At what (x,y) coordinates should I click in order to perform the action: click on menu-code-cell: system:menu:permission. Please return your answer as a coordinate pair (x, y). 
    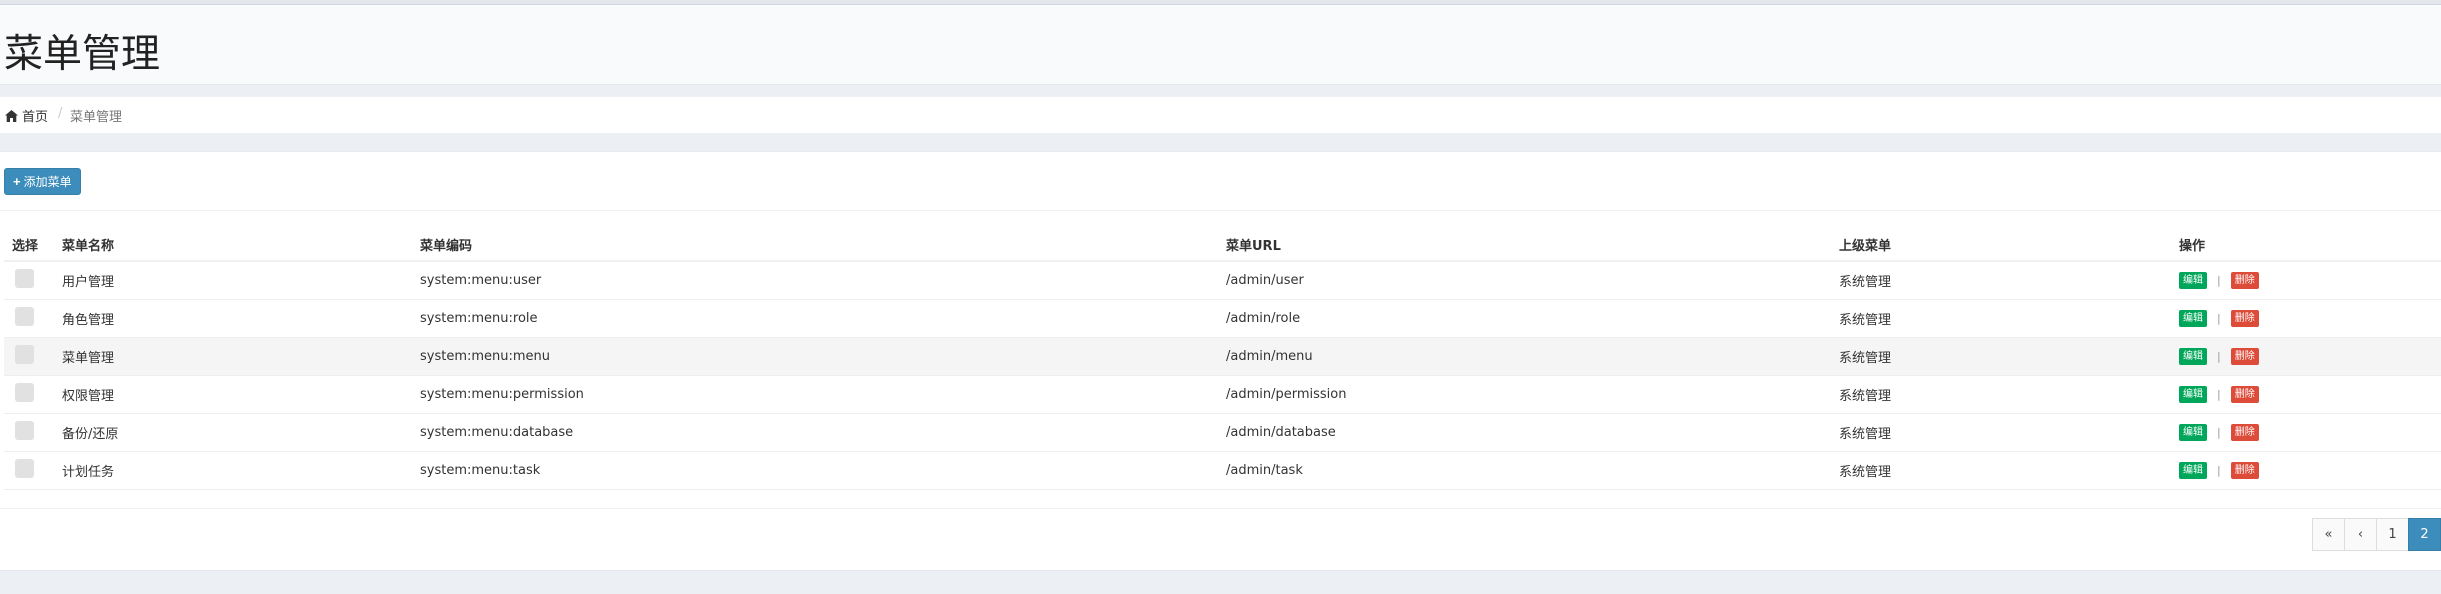
    Looking at the image, I should click on (815, 394).